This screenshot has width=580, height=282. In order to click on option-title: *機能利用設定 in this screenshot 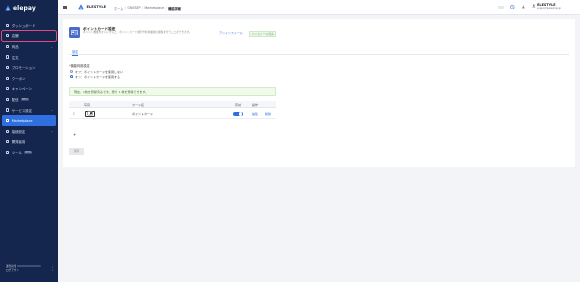, I will do `click(79, 65)`.